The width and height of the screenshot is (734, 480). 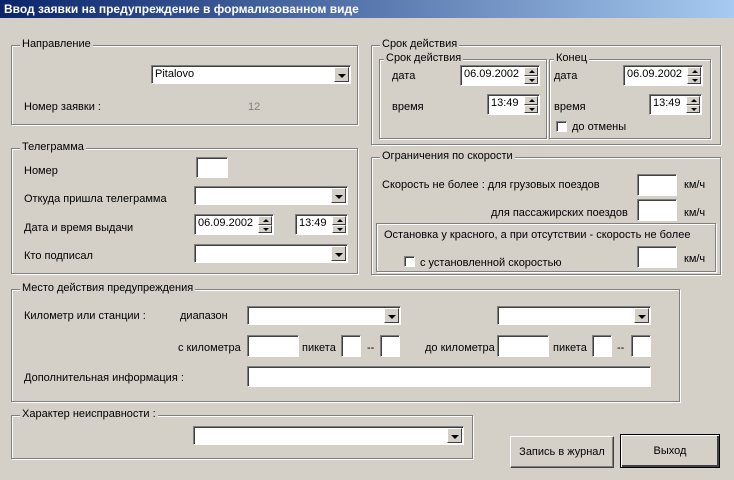 What do you see at coordinates (460, 348) in the screenshot?
I see `to-km-label: до километра` at bounding box center [460, 348].